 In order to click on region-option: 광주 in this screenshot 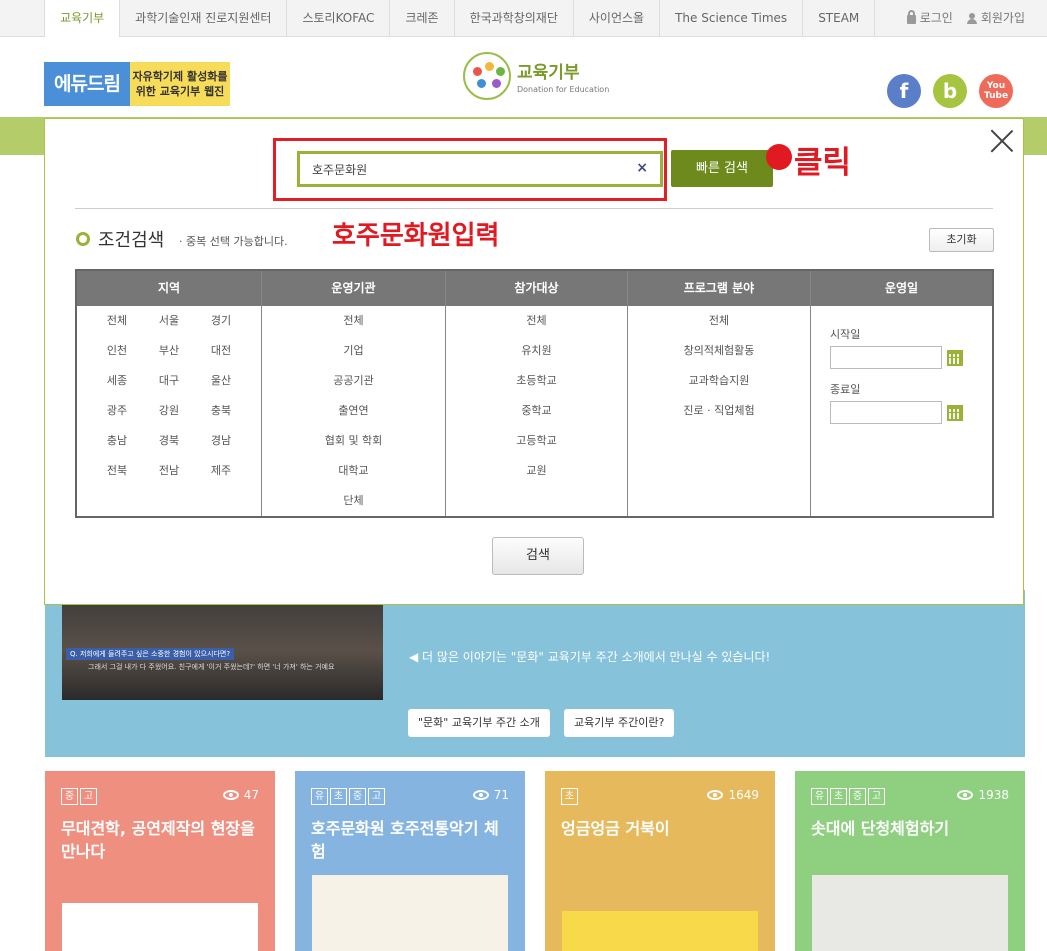, I will do `click(117, 418)`.